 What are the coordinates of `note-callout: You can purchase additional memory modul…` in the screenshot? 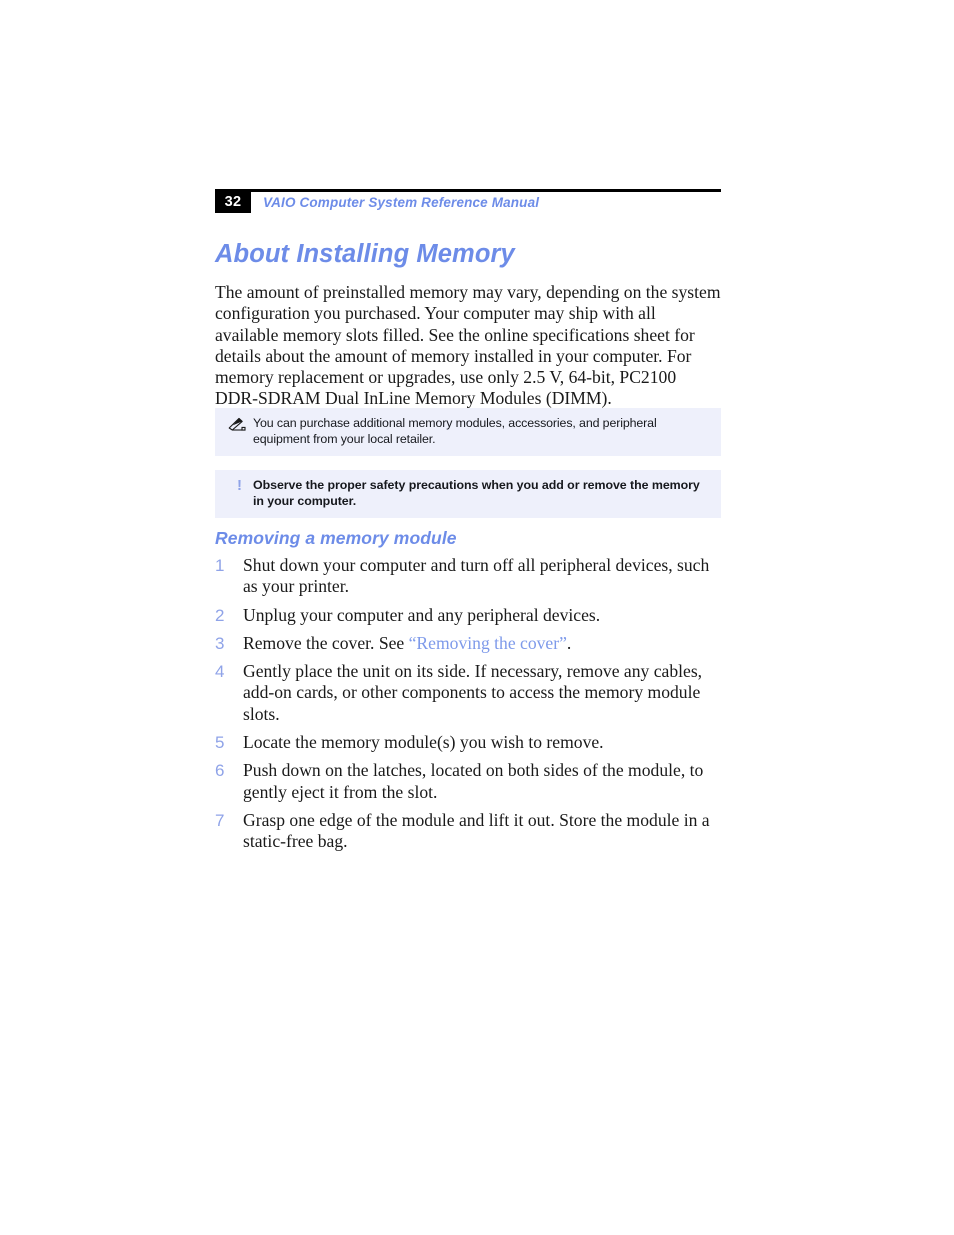 It's located at (468, 432).